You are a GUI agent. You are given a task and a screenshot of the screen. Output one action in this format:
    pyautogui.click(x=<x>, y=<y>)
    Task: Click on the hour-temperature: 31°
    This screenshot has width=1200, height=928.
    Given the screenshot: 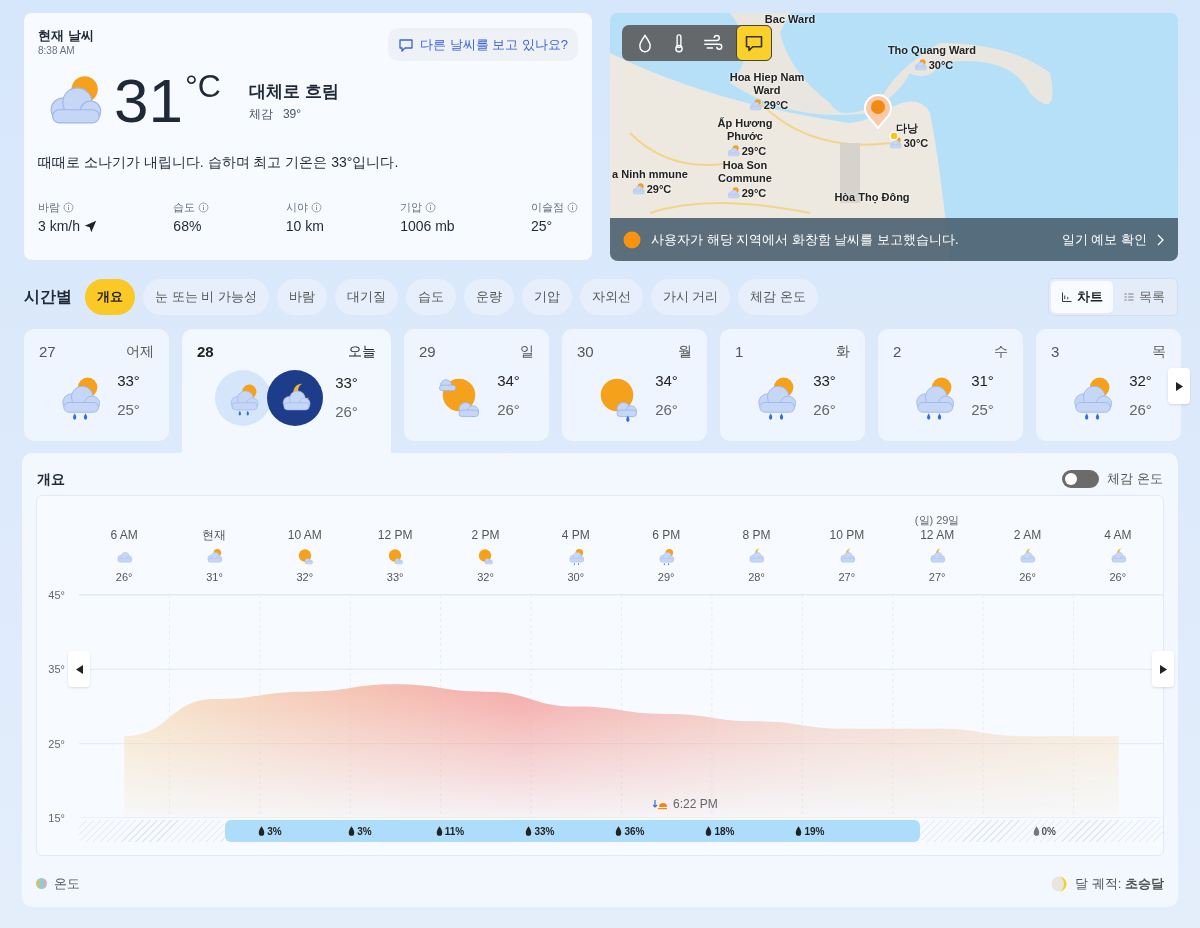 What is the action you would take?
    pyautogui.click(x=214, y=577)
    